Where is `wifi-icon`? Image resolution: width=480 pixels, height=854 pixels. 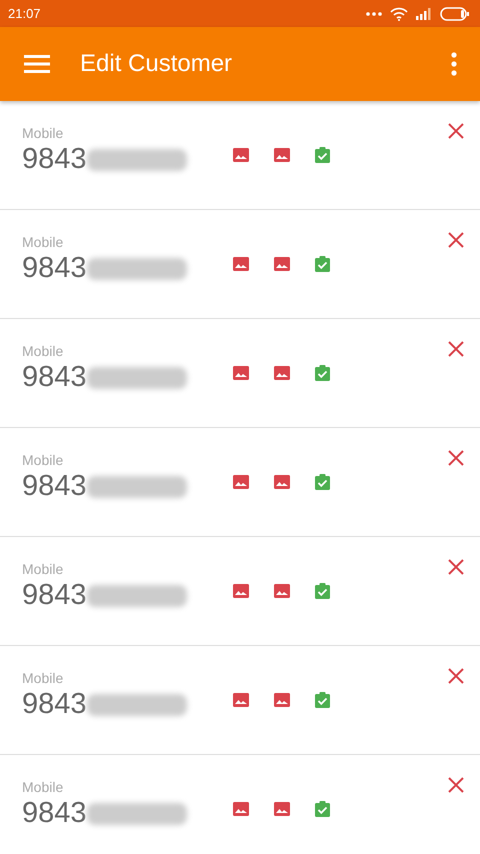 wifi-icon is located at coordinates (399, 13).